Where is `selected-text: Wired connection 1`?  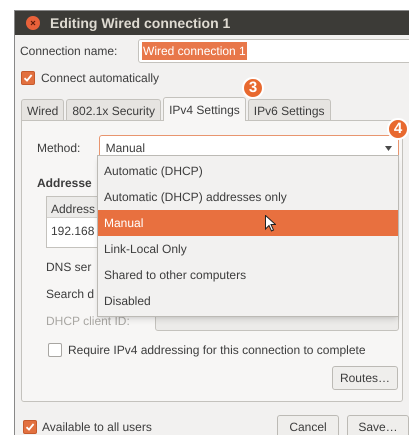
selected-text: Wired connection 1 is located at coordinates (194, 51).